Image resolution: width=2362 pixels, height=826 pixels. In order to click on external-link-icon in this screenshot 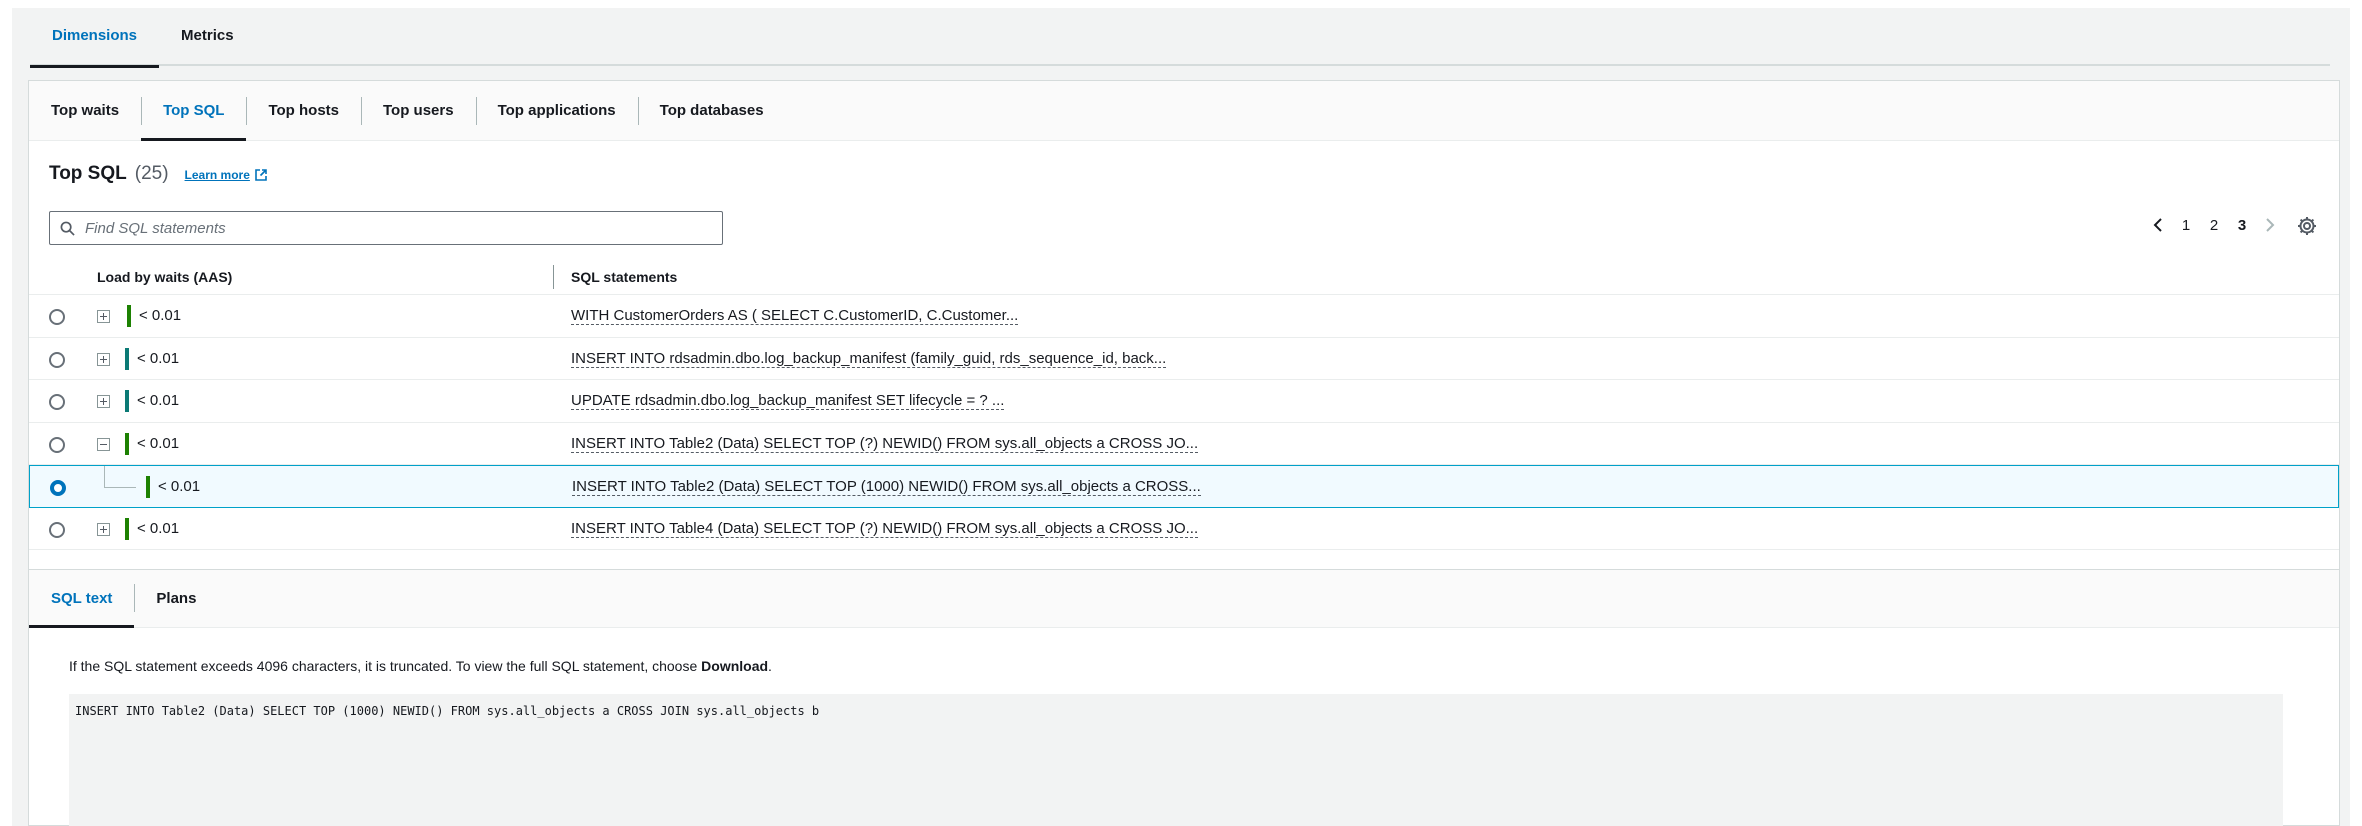, I will do `click(261, 175)`.